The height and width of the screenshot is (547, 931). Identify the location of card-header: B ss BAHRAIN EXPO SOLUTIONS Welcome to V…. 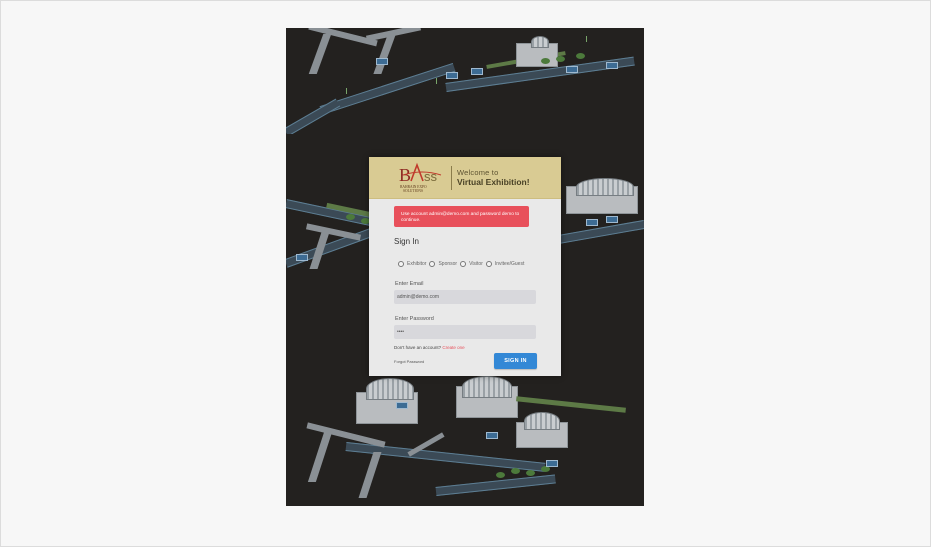
(465, 178).